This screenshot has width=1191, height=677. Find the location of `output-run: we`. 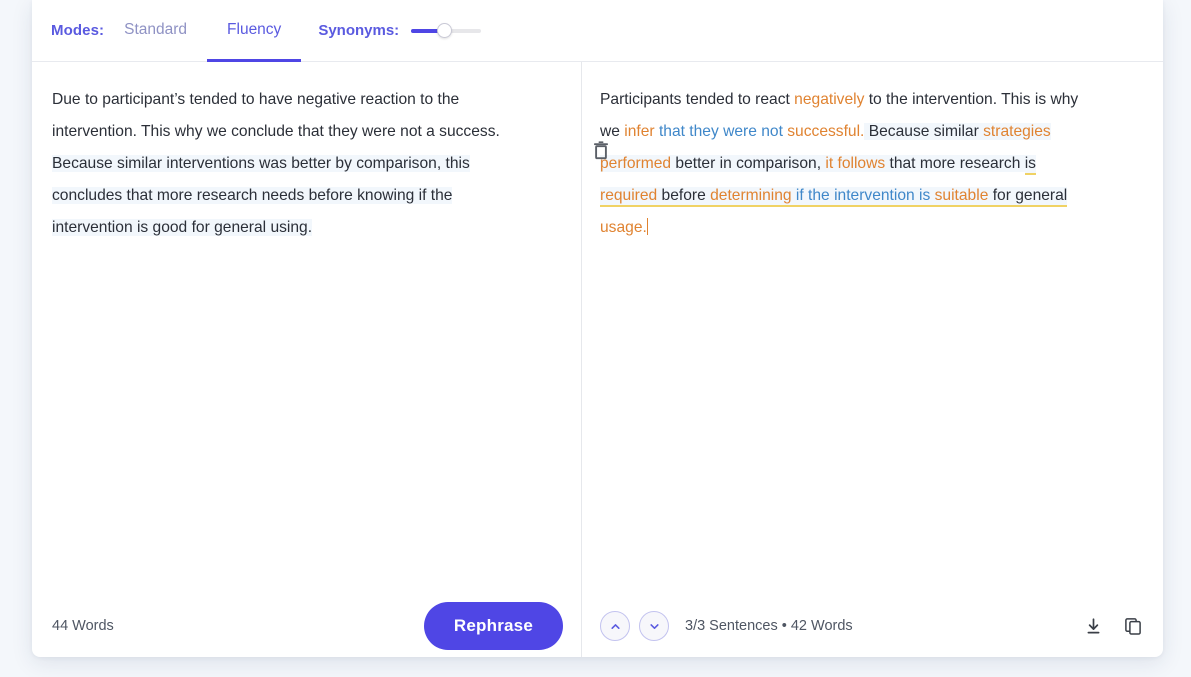

output-run: we is located at coordinates (612, 131).